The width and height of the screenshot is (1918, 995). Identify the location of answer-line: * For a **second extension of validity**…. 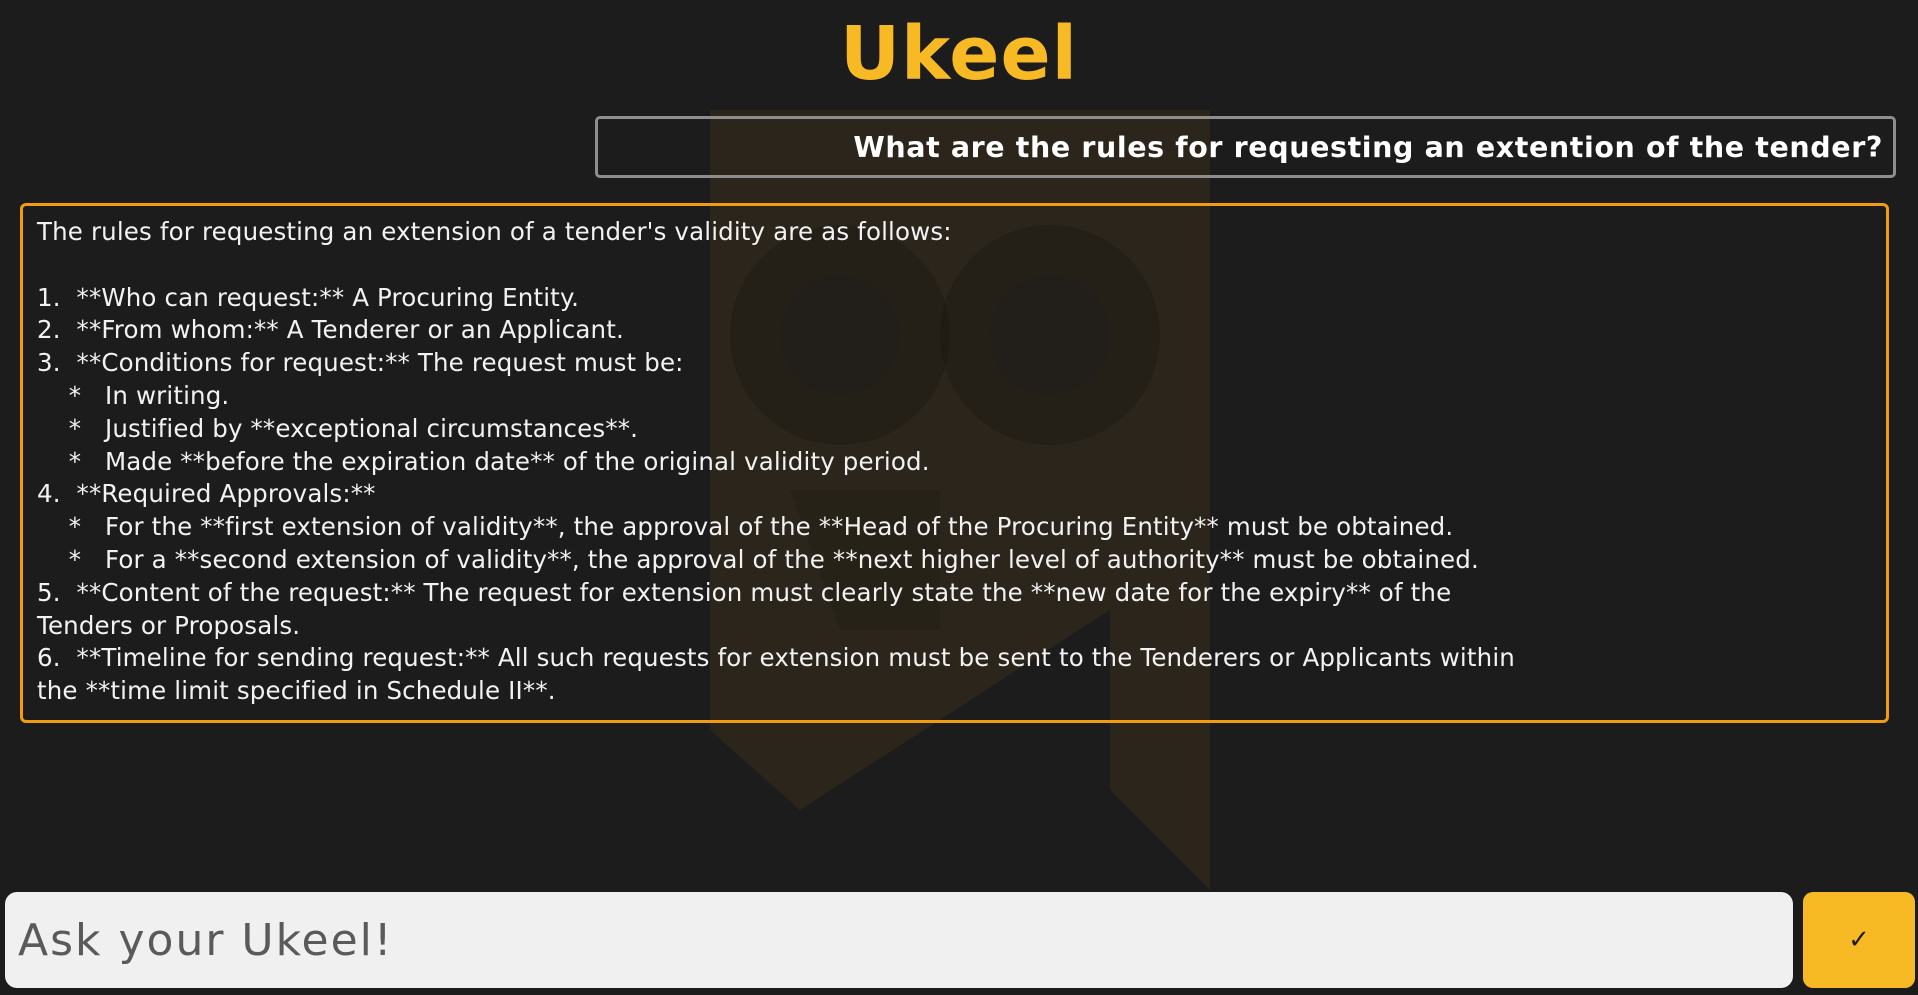
(758, 559).